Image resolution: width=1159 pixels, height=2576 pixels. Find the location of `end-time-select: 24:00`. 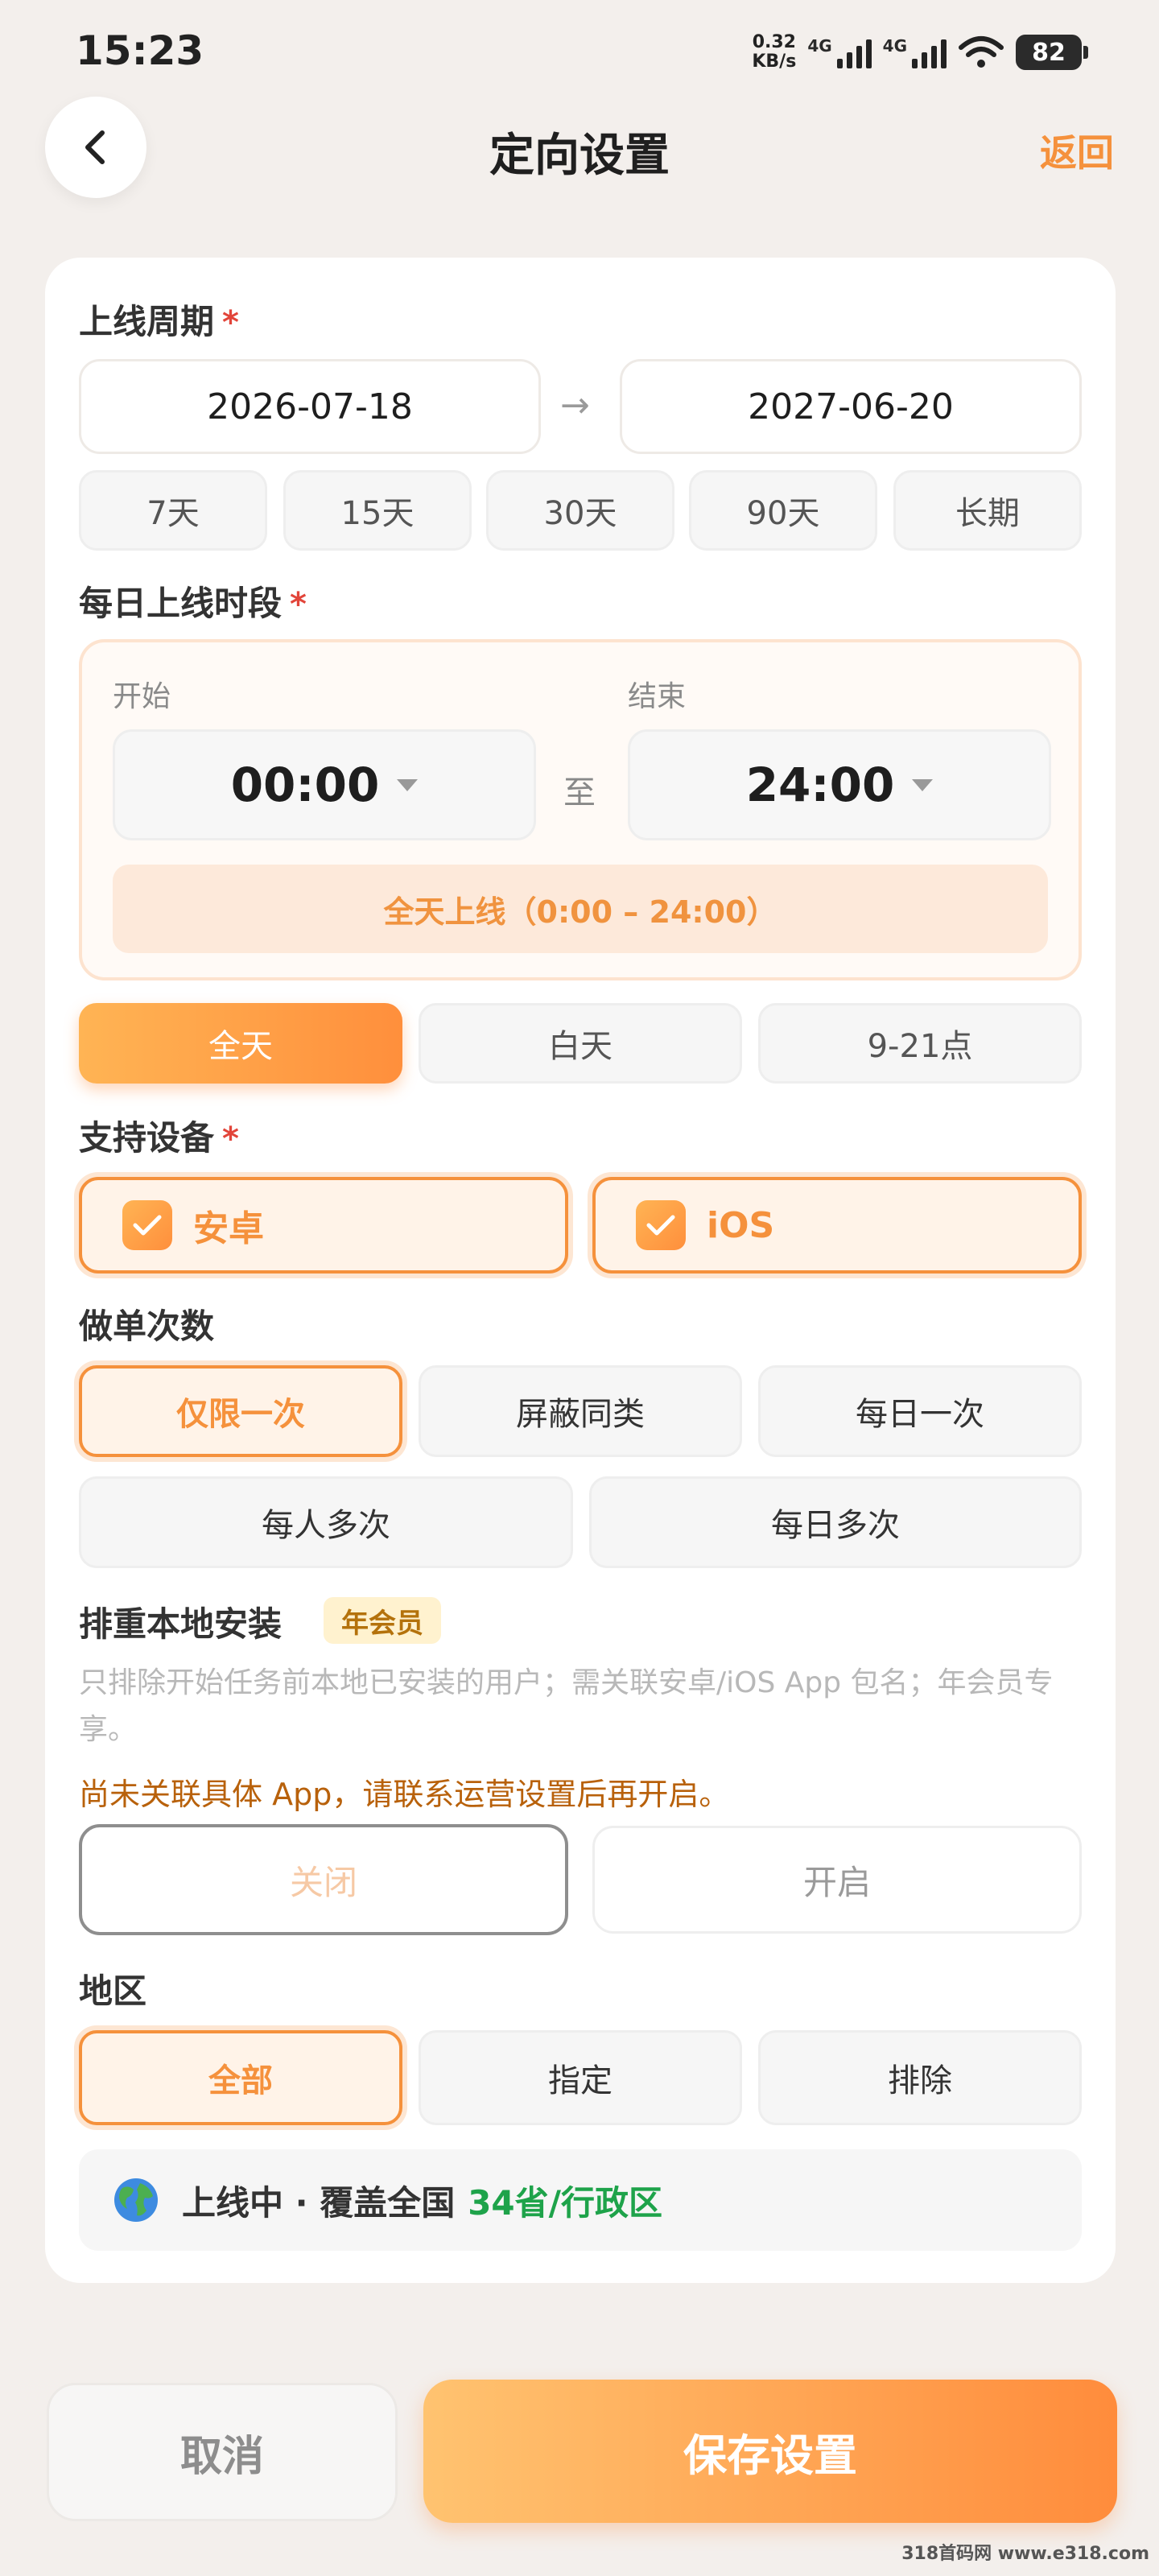

end-time-select: 24:00 is located at coordinates (840, 784).